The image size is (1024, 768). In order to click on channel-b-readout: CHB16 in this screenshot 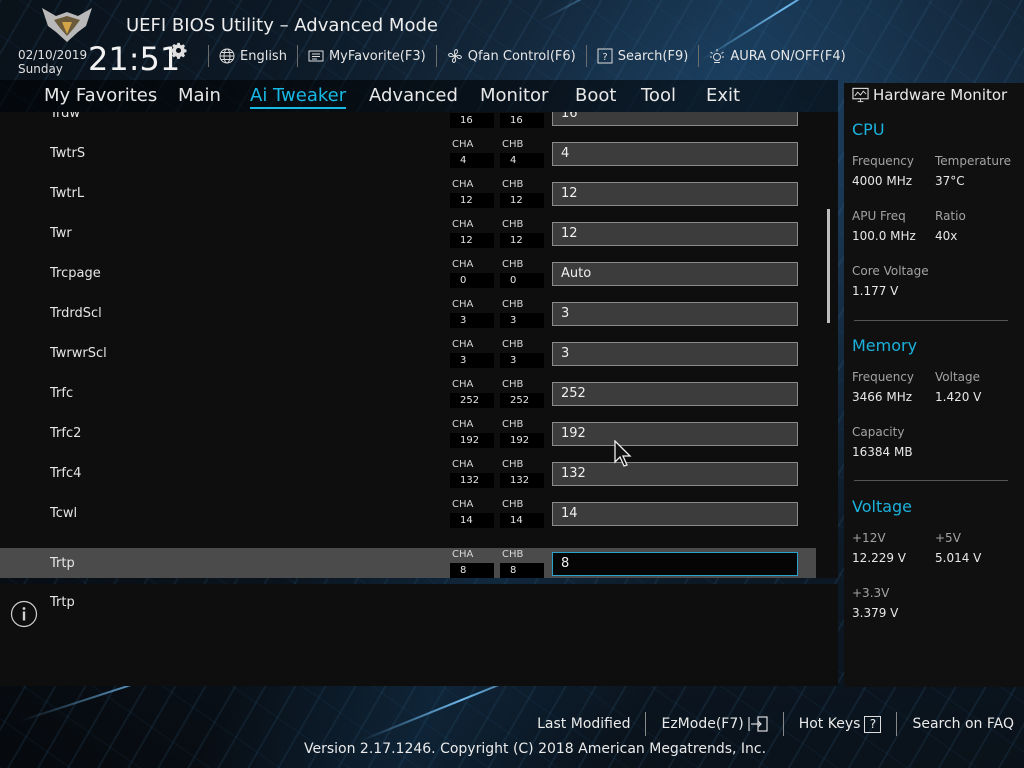, I will do `click(522, 121)`.